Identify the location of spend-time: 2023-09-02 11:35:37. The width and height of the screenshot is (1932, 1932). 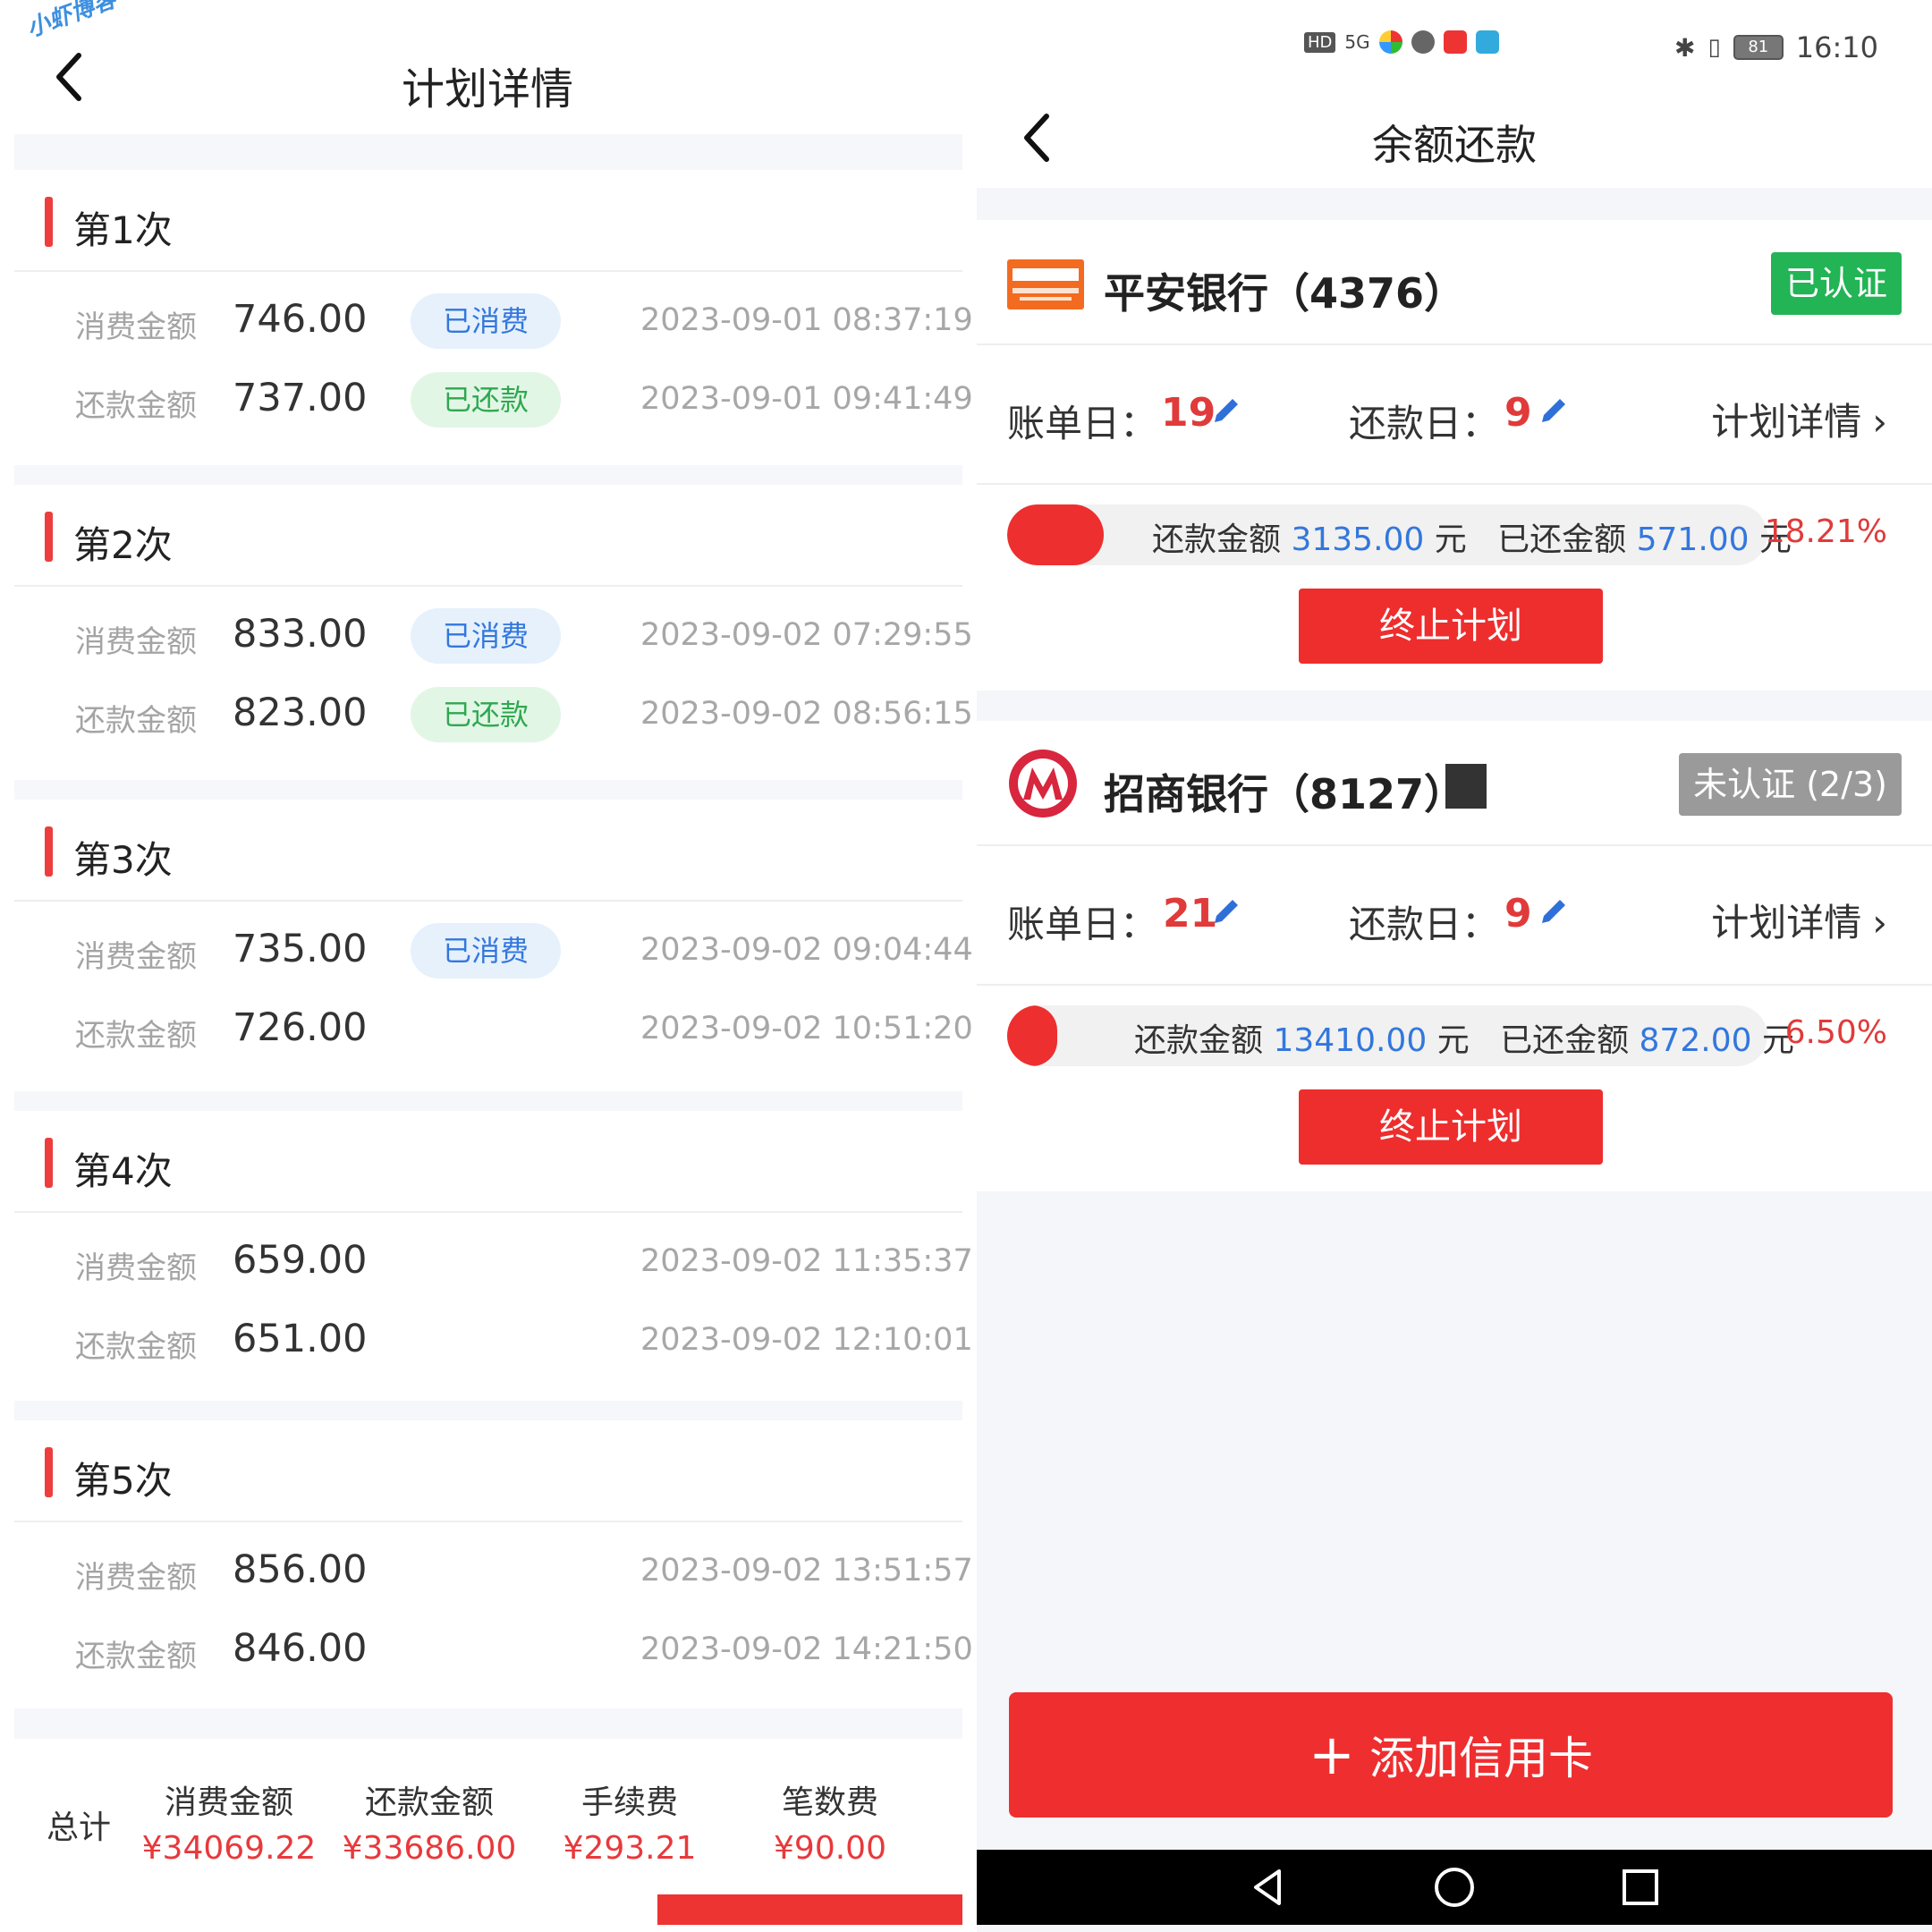
(806, 1261).